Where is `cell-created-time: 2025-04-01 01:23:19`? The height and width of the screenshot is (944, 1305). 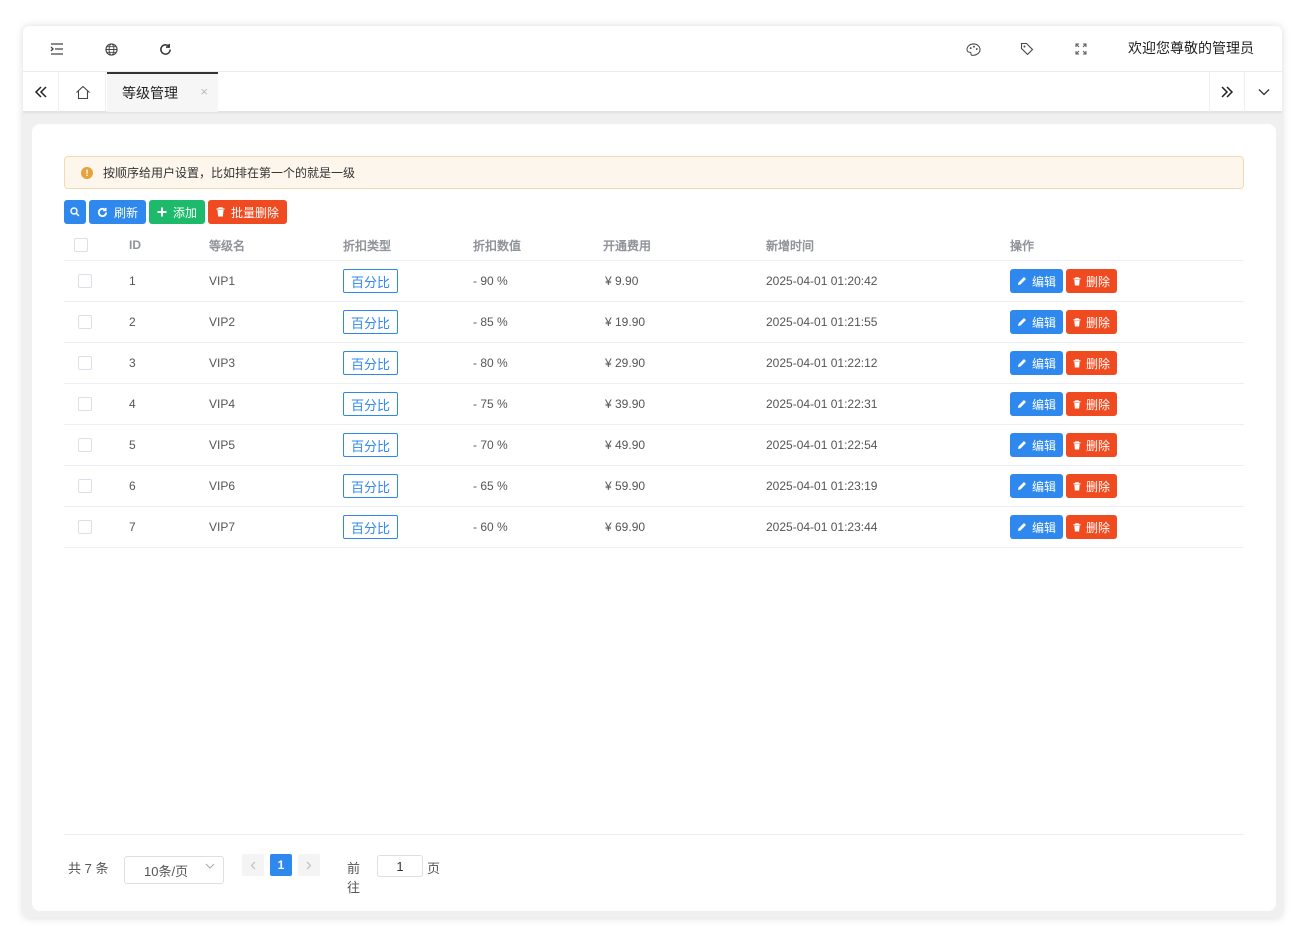 cell-created-time: 2025-04-01 01:23:19 is located at coordinates (822, 486).